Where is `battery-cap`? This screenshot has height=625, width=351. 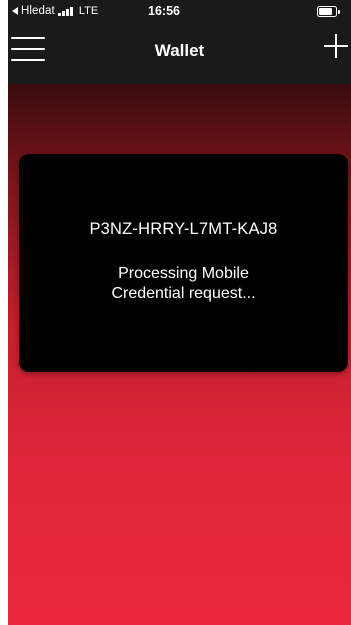 battery-cap is located at coordinates (339, 11).